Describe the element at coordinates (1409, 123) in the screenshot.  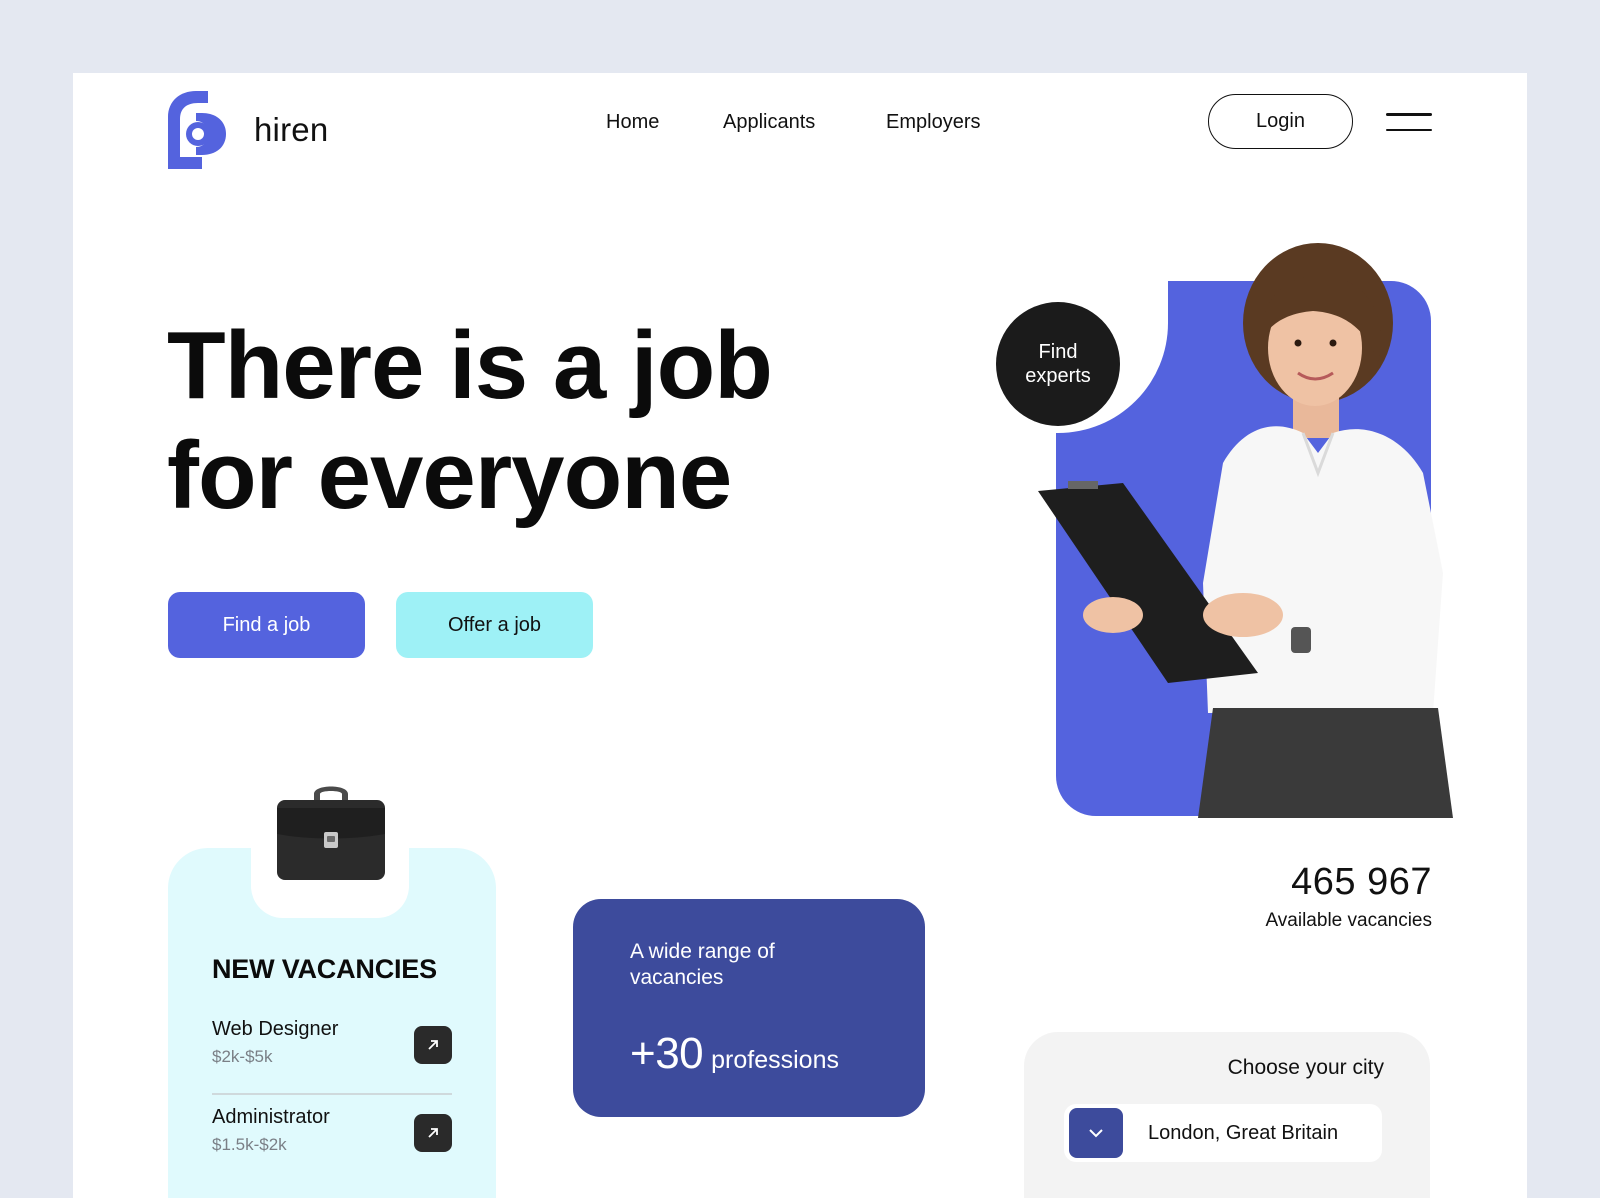
I see `hamburger-menu-icon` at that location.